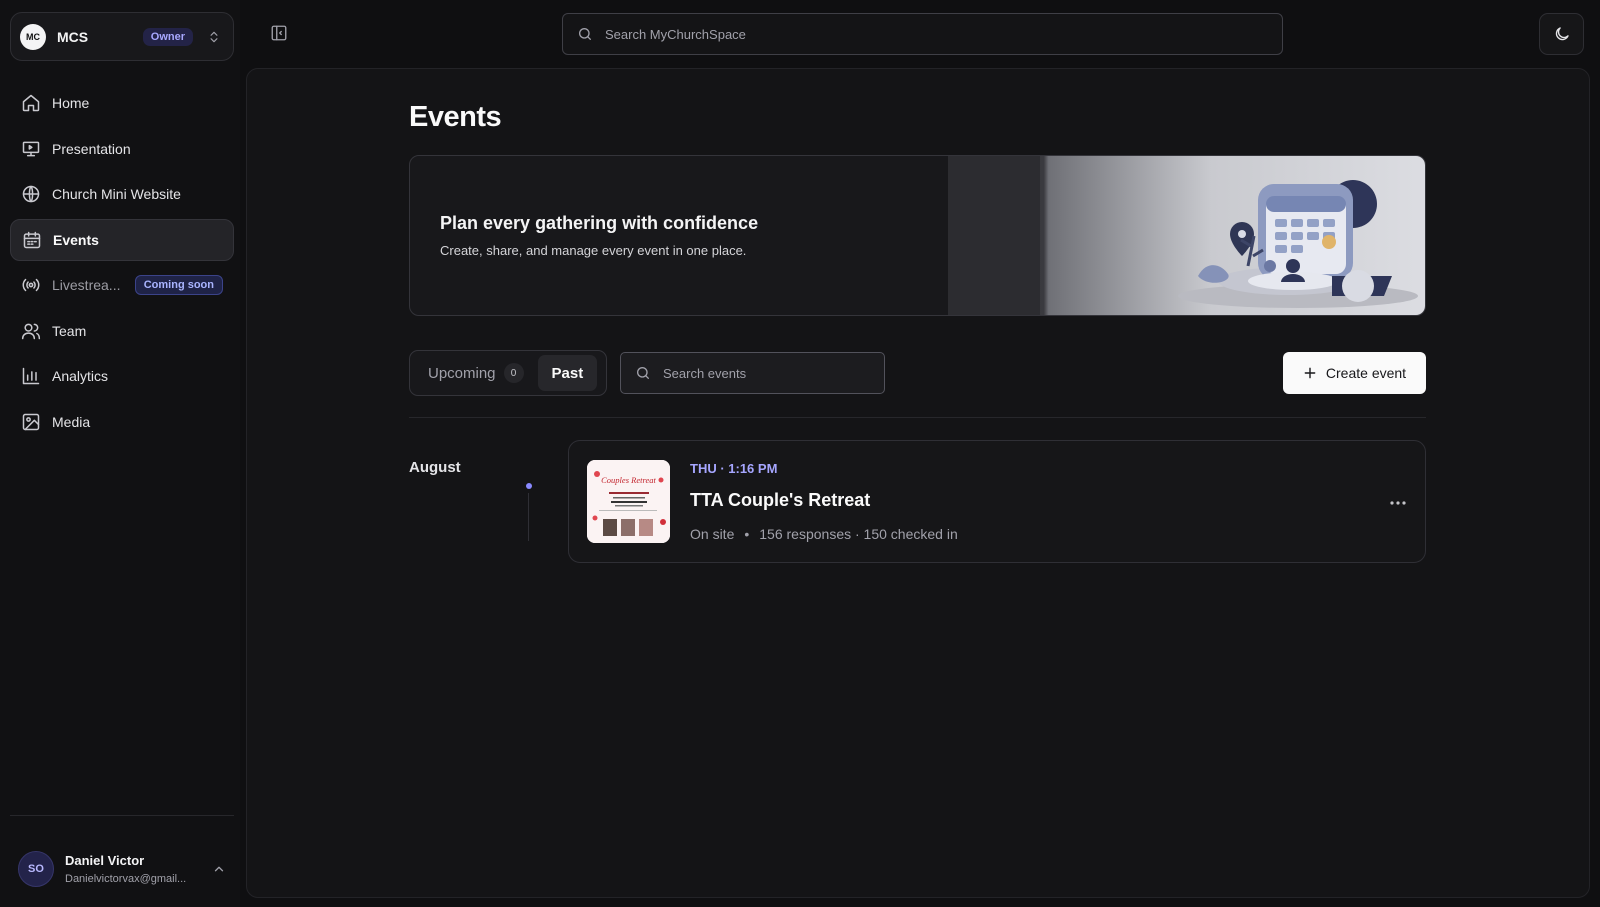 The height and width of the screenshot is (907, 1600). I want to click on search-input, so click(922, 34).